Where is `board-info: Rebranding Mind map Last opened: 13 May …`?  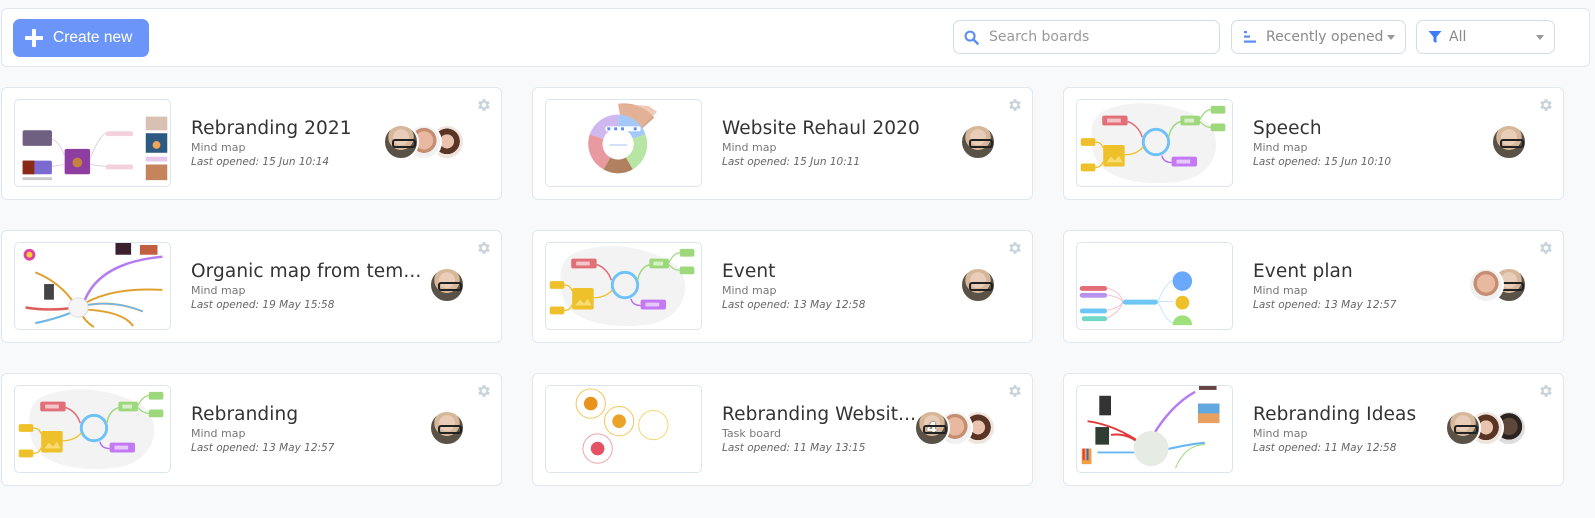
board-info: Rebranding Mind map Last opened: 13 May … is located at coordinates (262, 429).